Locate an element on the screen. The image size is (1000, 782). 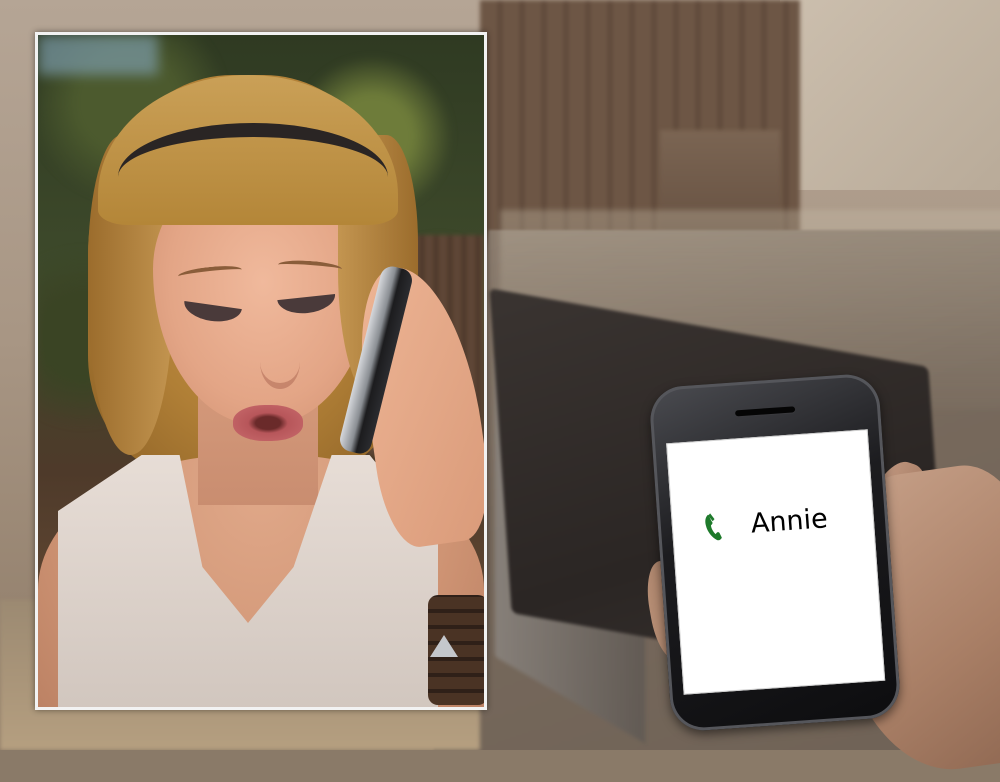
player-smartphone: Annie is located at coordinates (775, 552).